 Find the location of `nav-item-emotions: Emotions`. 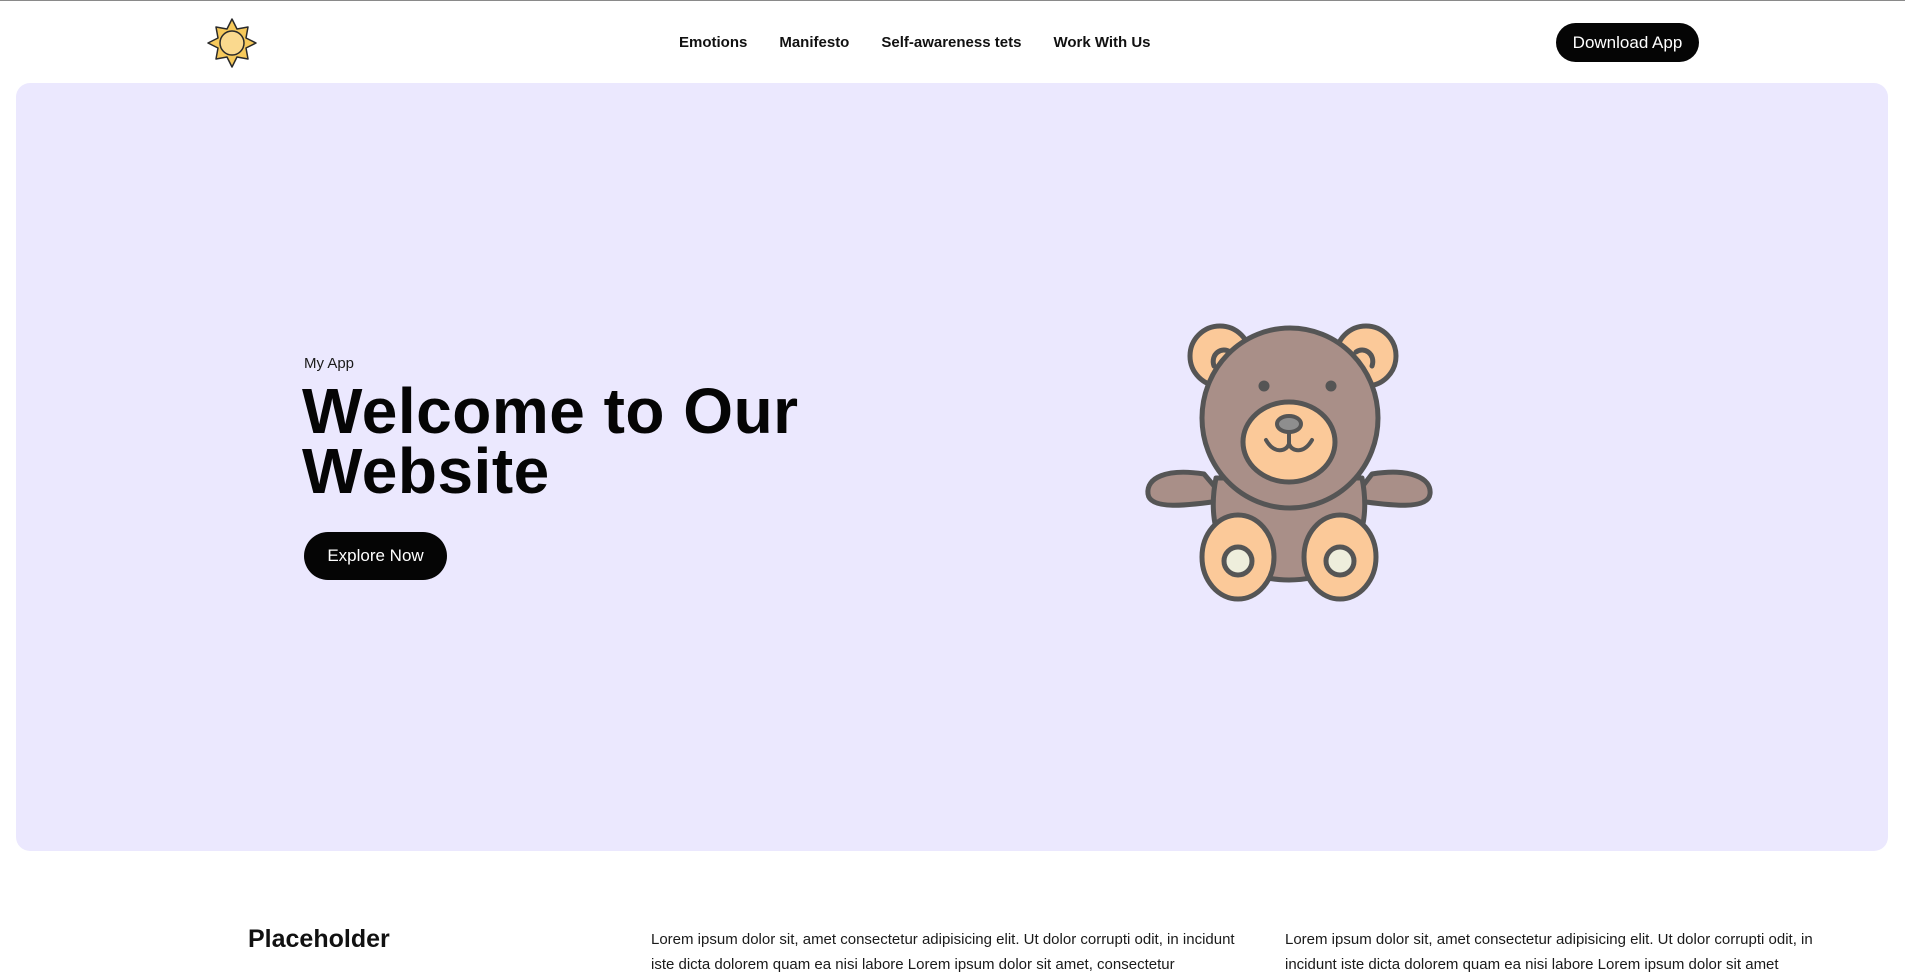

nav-item-emotions: Emotions is located at coordinates (713, 43).